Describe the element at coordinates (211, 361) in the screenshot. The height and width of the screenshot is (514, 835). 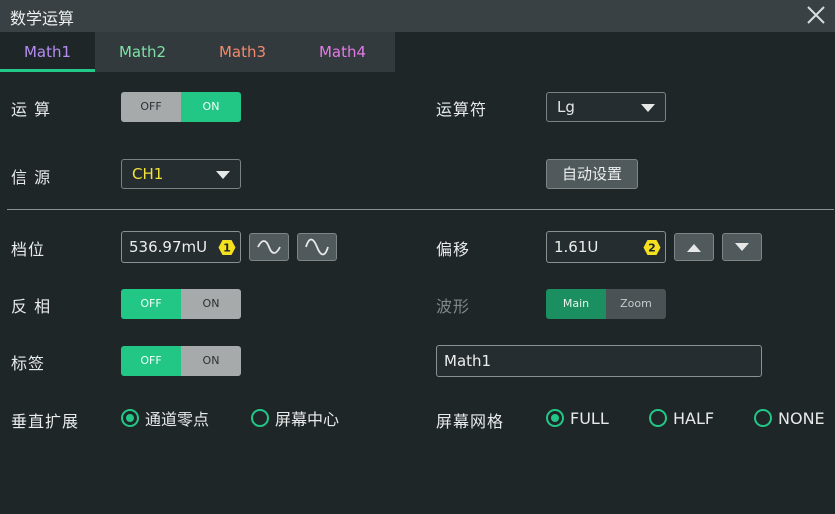
I see `tag-on-option: ON` at that location.